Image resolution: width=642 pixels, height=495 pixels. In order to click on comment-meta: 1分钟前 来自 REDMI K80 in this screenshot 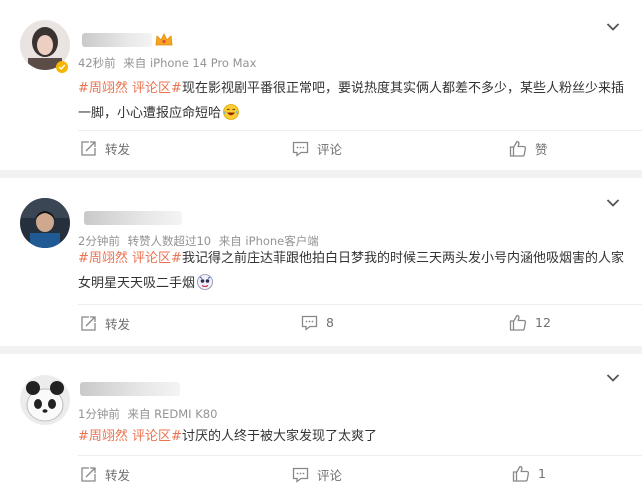, I will do `click(149, 414)`.